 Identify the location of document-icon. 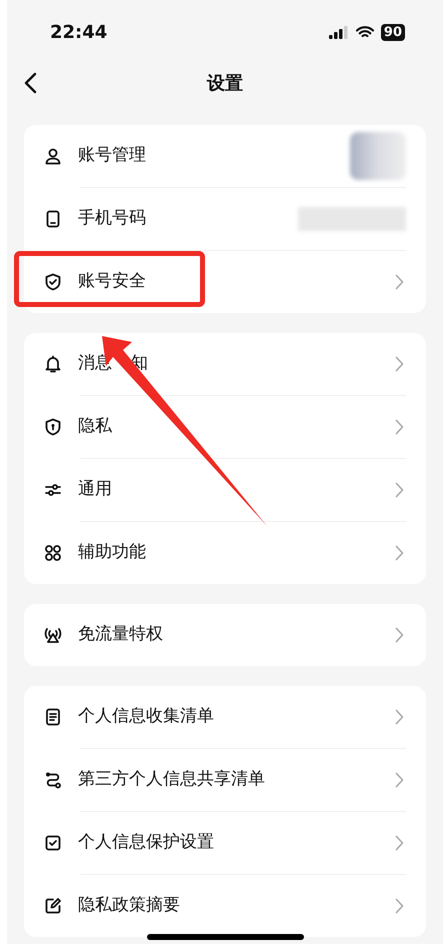
(53, 717).